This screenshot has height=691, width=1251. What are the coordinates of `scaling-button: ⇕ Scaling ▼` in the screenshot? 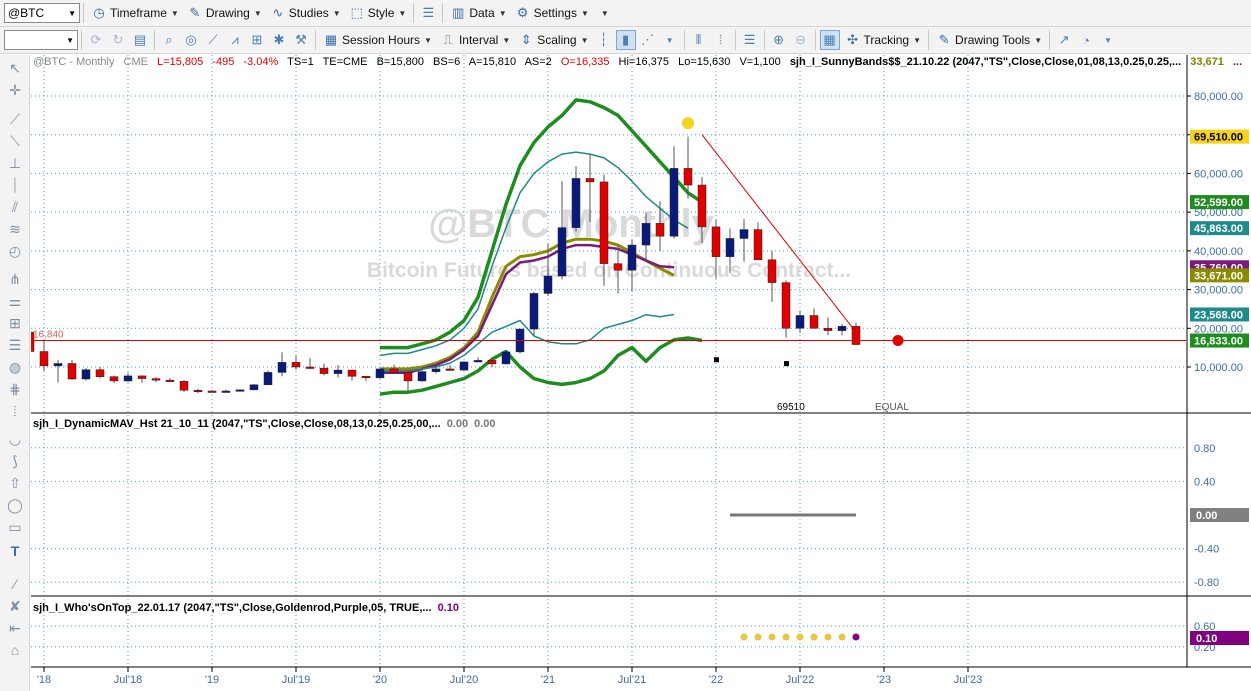 It's located at (553, 40).